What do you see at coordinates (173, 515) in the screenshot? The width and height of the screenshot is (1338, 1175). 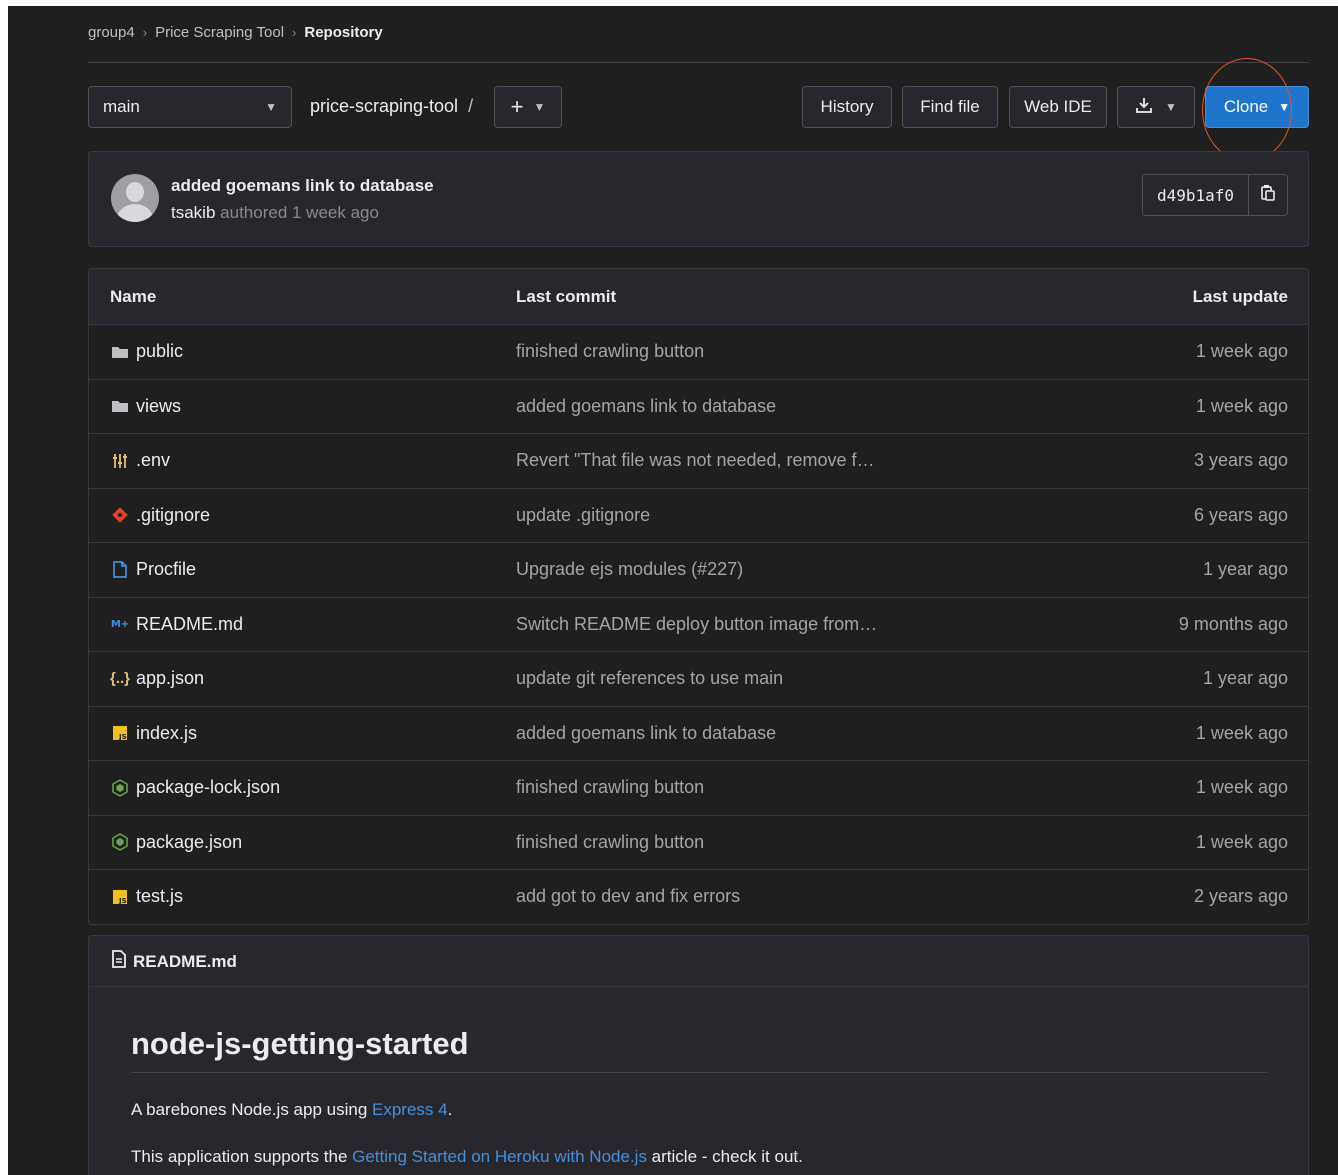 I see `file-name: .gitignore` at bounding box center [173, 515].